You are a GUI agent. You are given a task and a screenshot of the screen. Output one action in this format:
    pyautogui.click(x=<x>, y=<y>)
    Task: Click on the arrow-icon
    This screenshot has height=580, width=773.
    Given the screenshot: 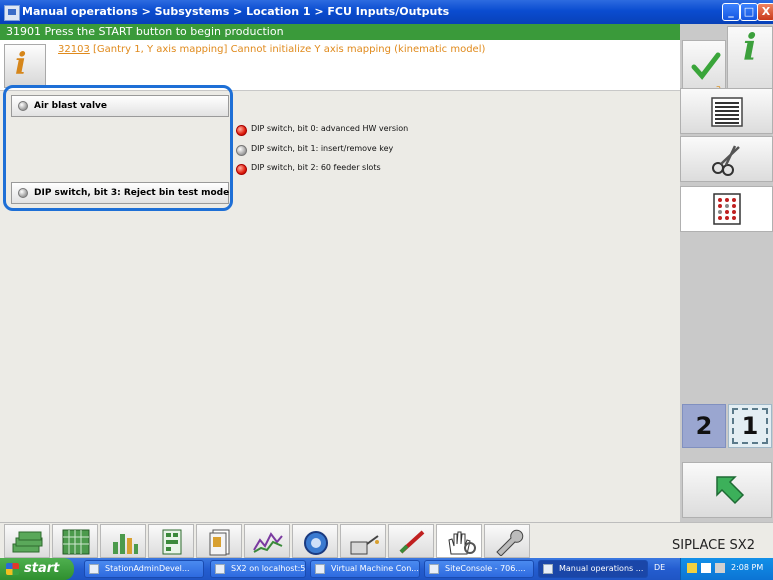 What is the action you would take?
    pyautogui.click(x=730, y=490)
    